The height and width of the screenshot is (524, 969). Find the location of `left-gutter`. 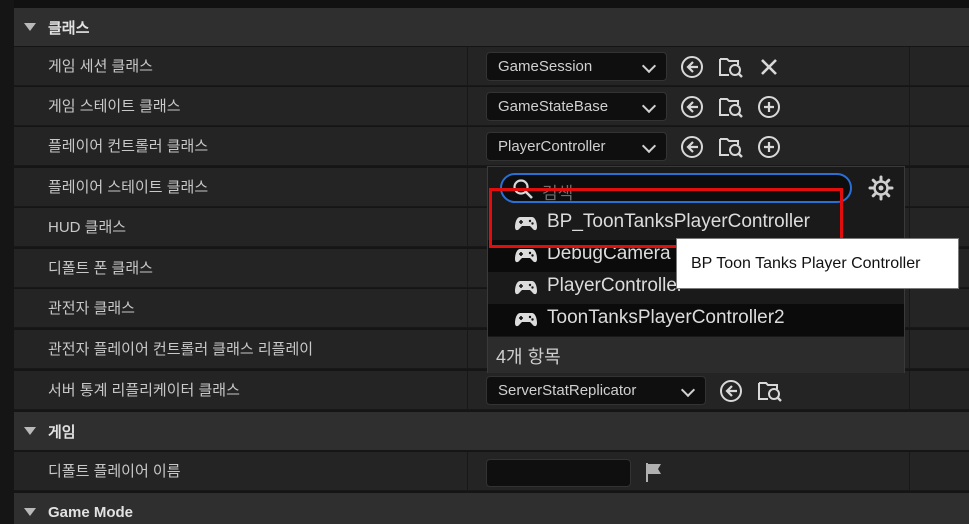

left-gutter is located at coordinates (7, 262).